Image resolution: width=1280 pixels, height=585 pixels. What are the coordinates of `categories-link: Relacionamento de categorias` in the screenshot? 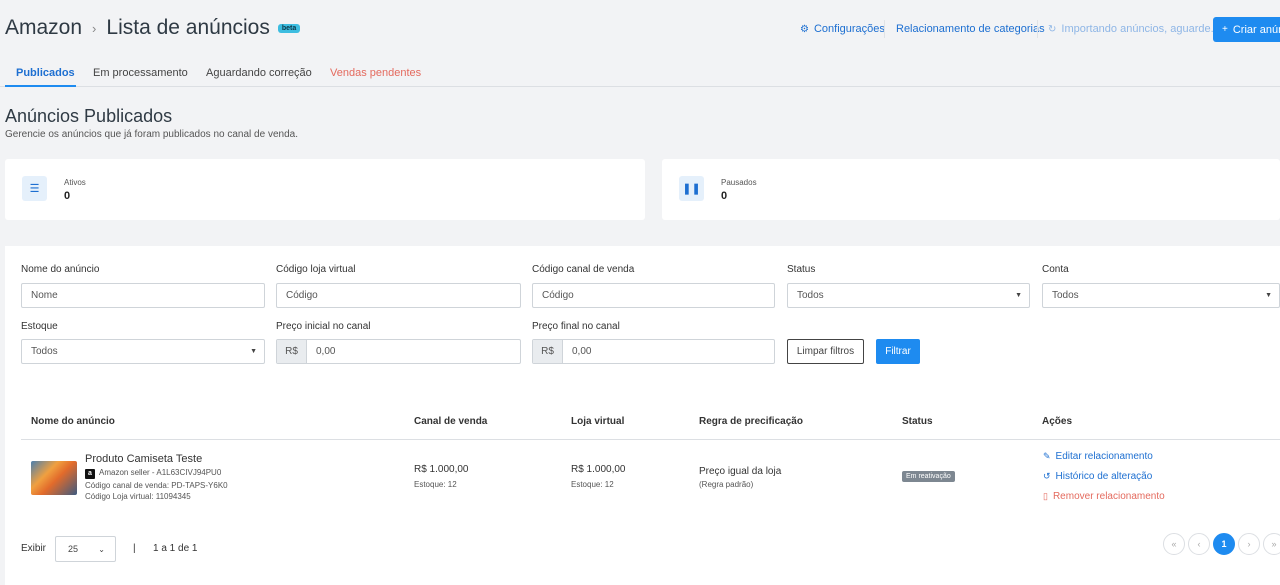 It's located at (970, 29).